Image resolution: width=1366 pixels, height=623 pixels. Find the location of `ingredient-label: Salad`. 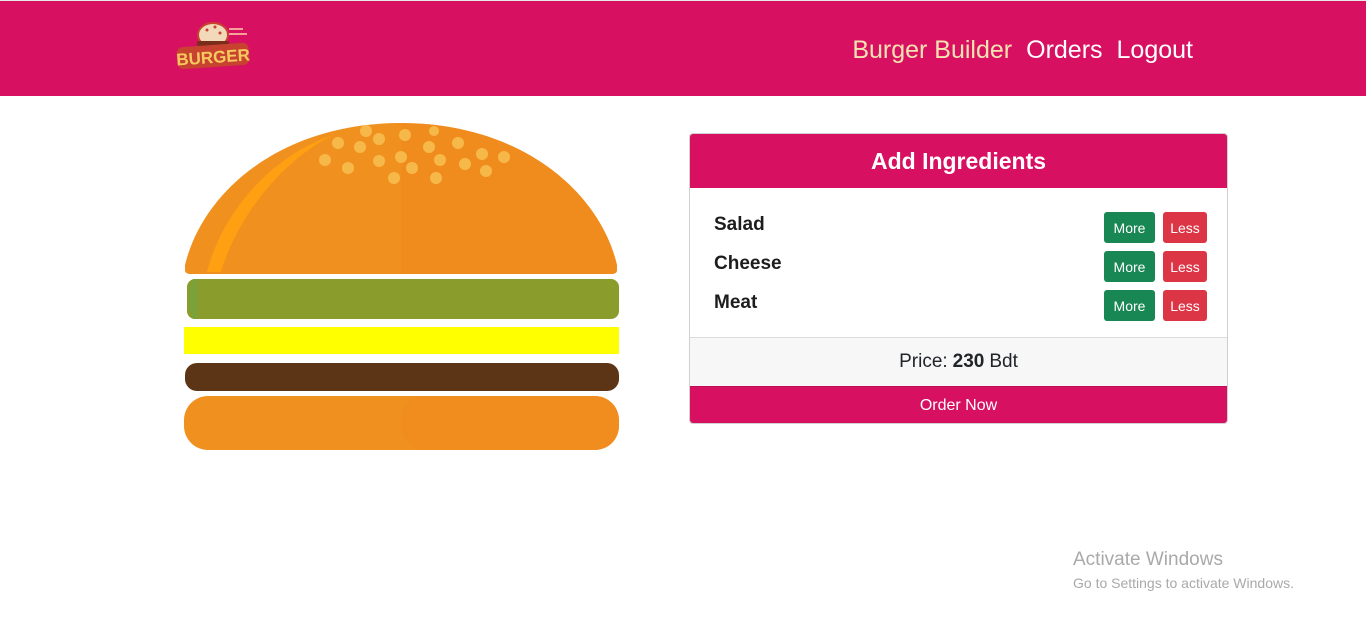

ingredient-label: Salad is located at coordinates (739, 224).